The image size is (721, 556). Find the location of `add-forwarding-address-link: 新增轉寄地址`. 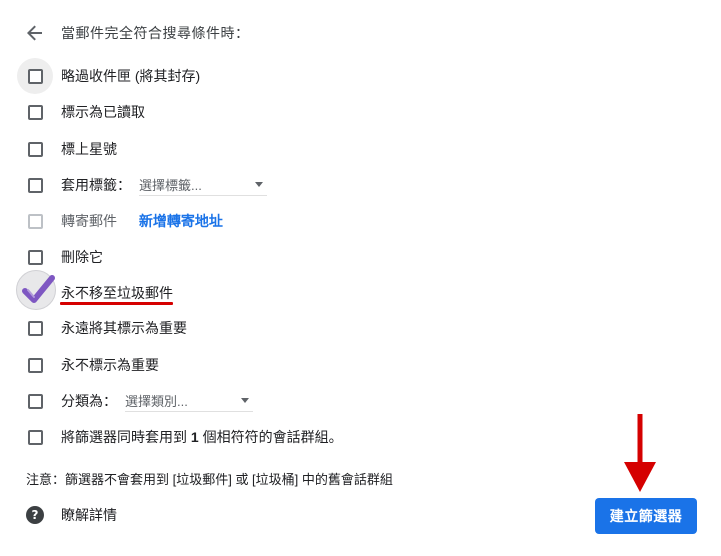

add-forwarding-address-link: 新增轉寄地址 is located at coordinates (181, 221).